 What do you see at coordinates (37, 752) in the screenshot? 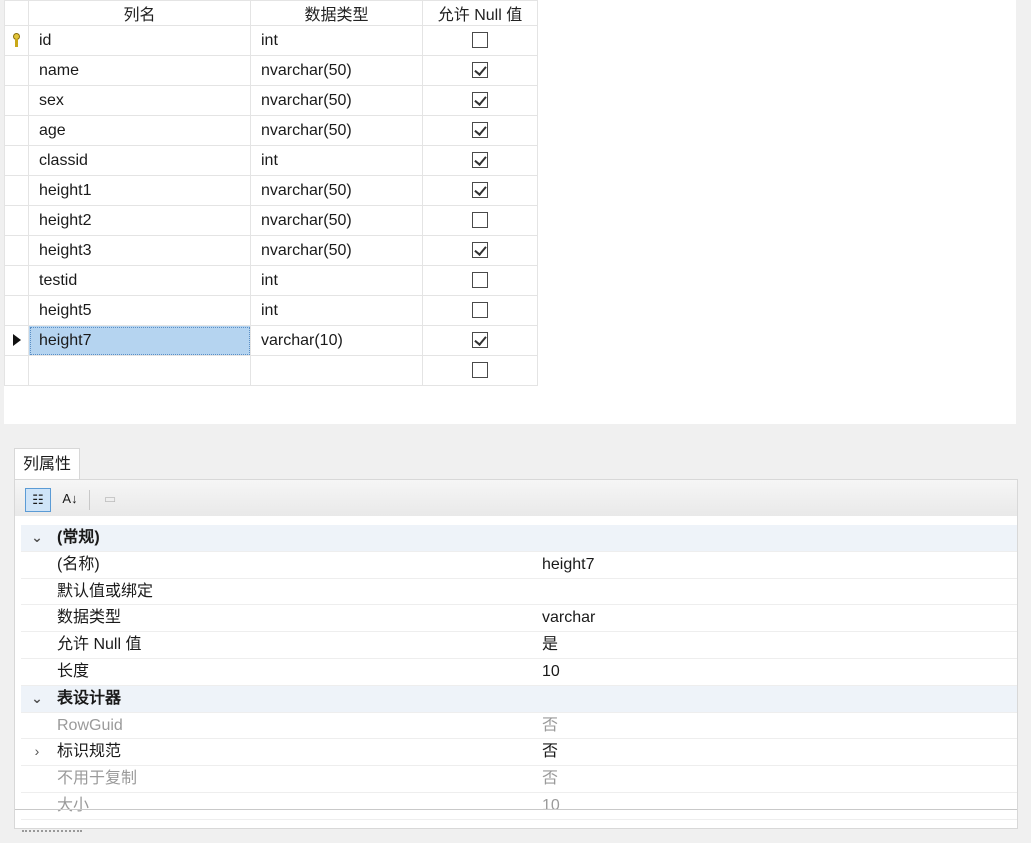
I see `expand-chevron-icon: ›` at bounding box center [37, 752].